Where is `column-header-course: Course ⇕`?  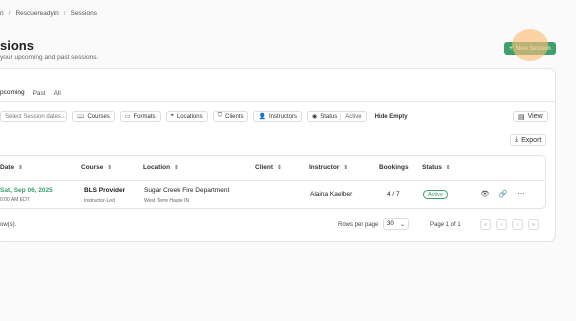
column-header-course: Course ⇕ is located at coordinates (96, 167).